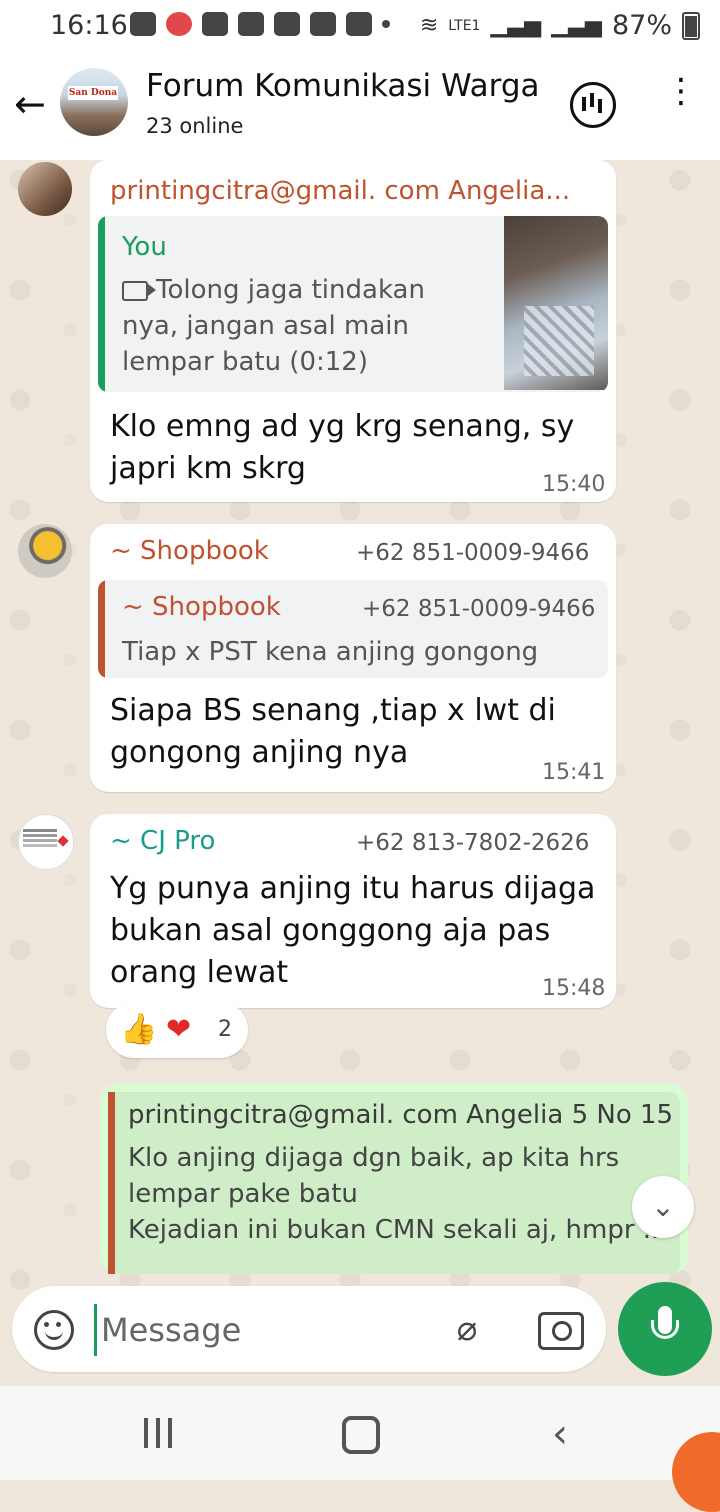 This screenshot has height=1512, width=720. I want to click on voice-record-mic-button, so click(665, 1329).